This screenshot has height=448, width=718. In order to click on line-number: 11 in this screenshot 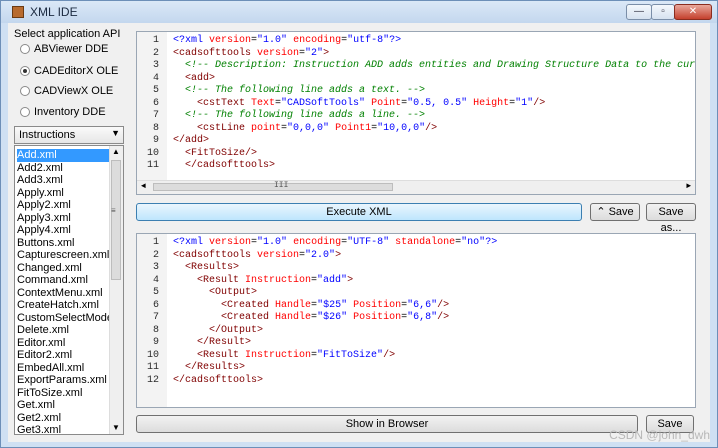, I will do `click(152, 367)`.